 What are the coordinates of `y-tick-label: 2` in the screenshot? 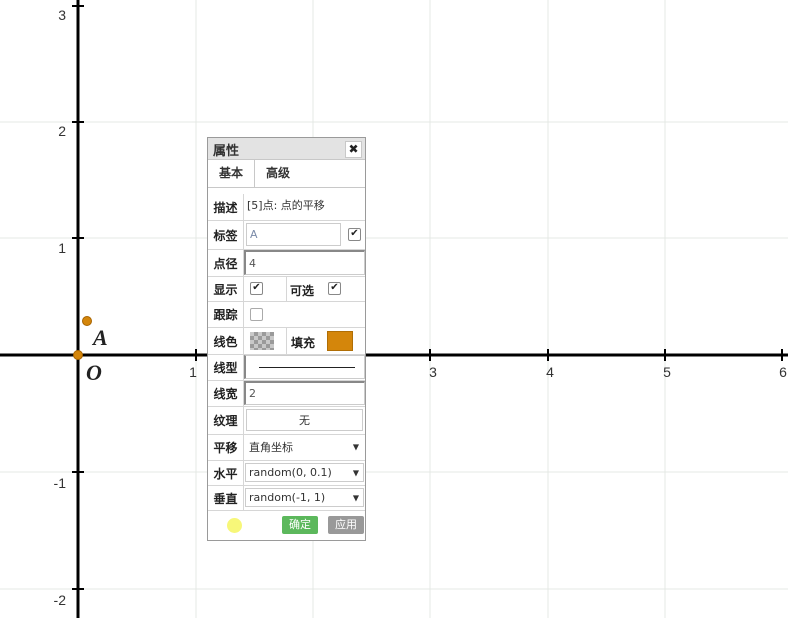 It's located at (62, 131).